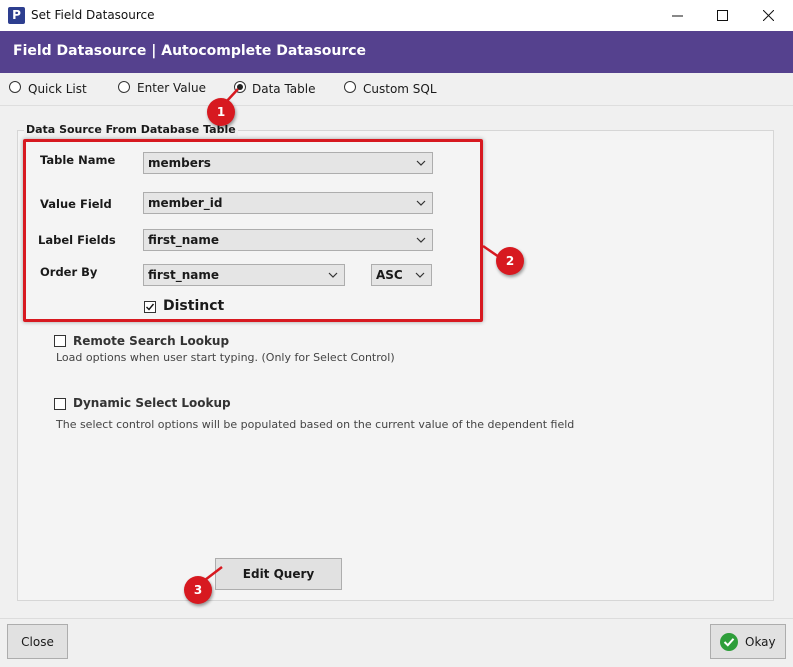 Image resolution: width=793 pixels, height=667 pixels. I want to click on radio-data-table-label: Data Table, so click(284, 89).